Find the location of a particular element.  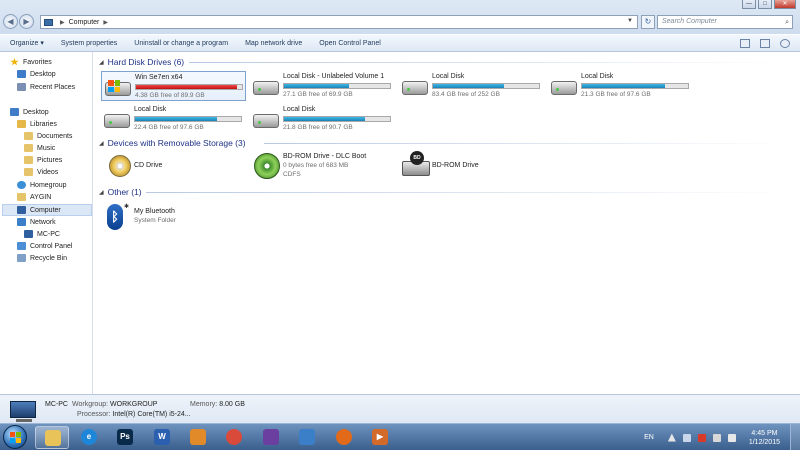

taskbar-visual-studio-button is located at coordinates (271, 437).